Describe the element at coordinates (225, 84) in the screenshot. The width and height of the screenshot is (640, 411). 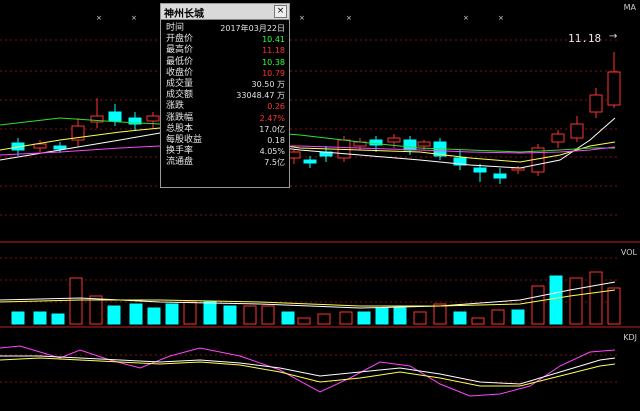
I see `info-row: 成交量 30.50 万` at that location.